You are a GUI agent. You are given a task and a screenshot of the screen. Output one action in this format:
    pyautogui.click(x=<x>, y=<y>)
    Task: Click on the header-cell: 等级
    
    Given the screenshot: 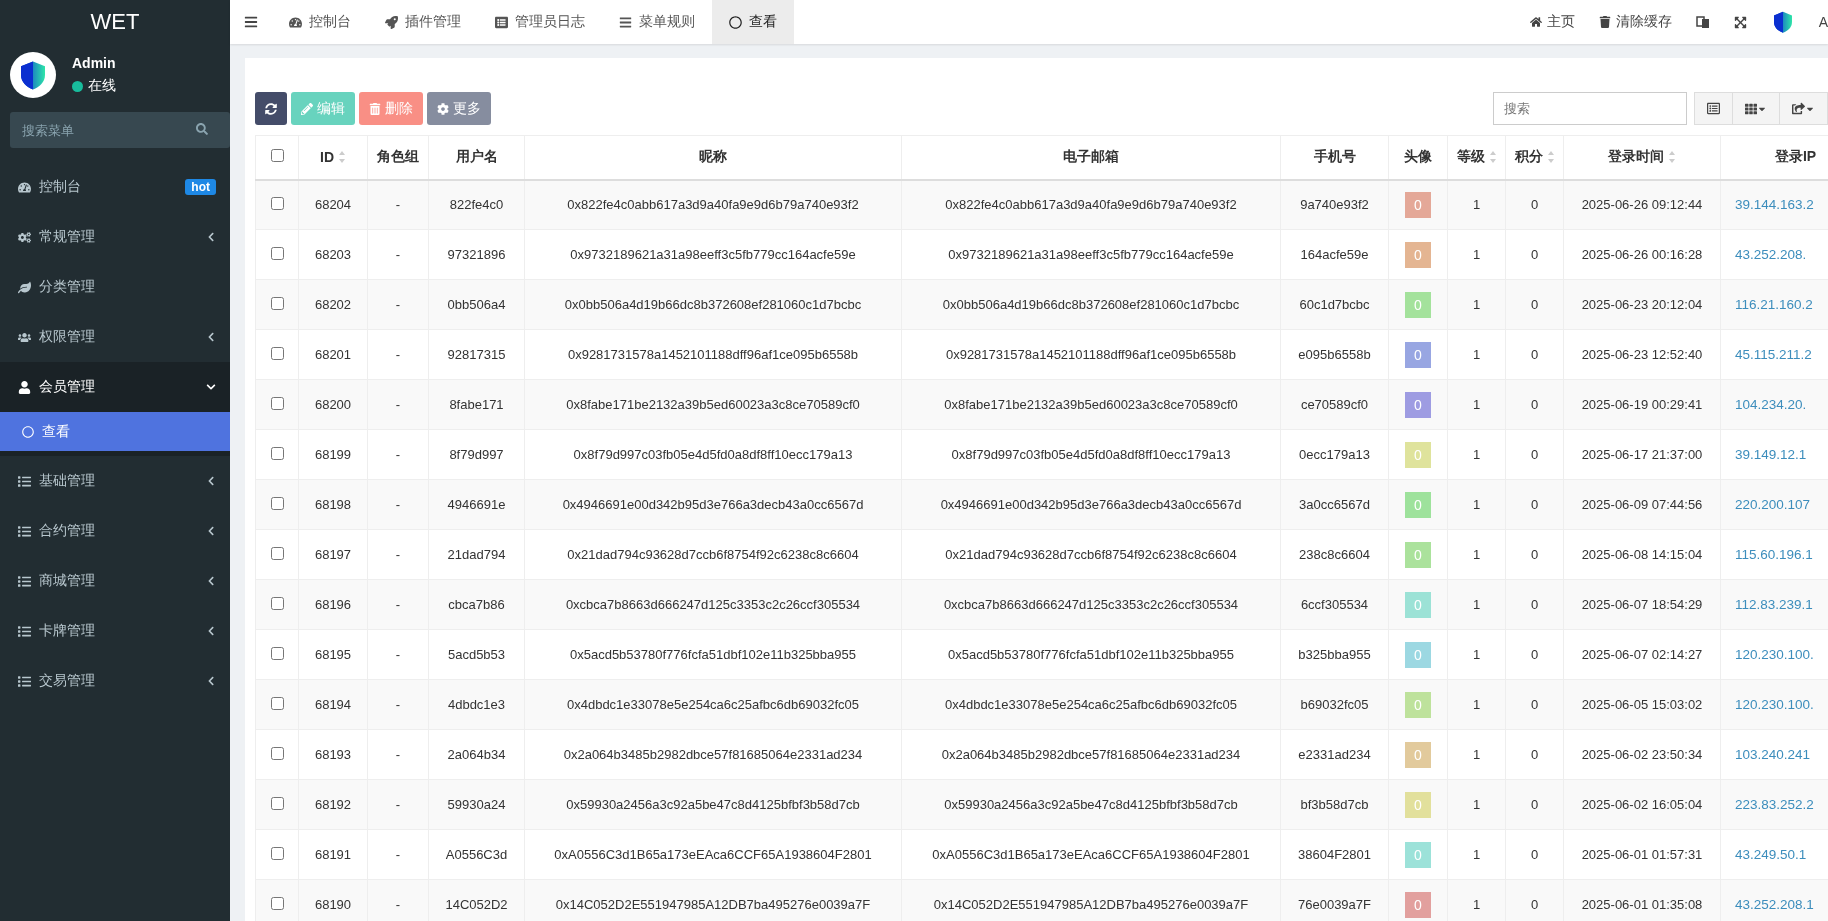 What is the action you would take?
    pyautogui.click(x=1476, y=157)
    